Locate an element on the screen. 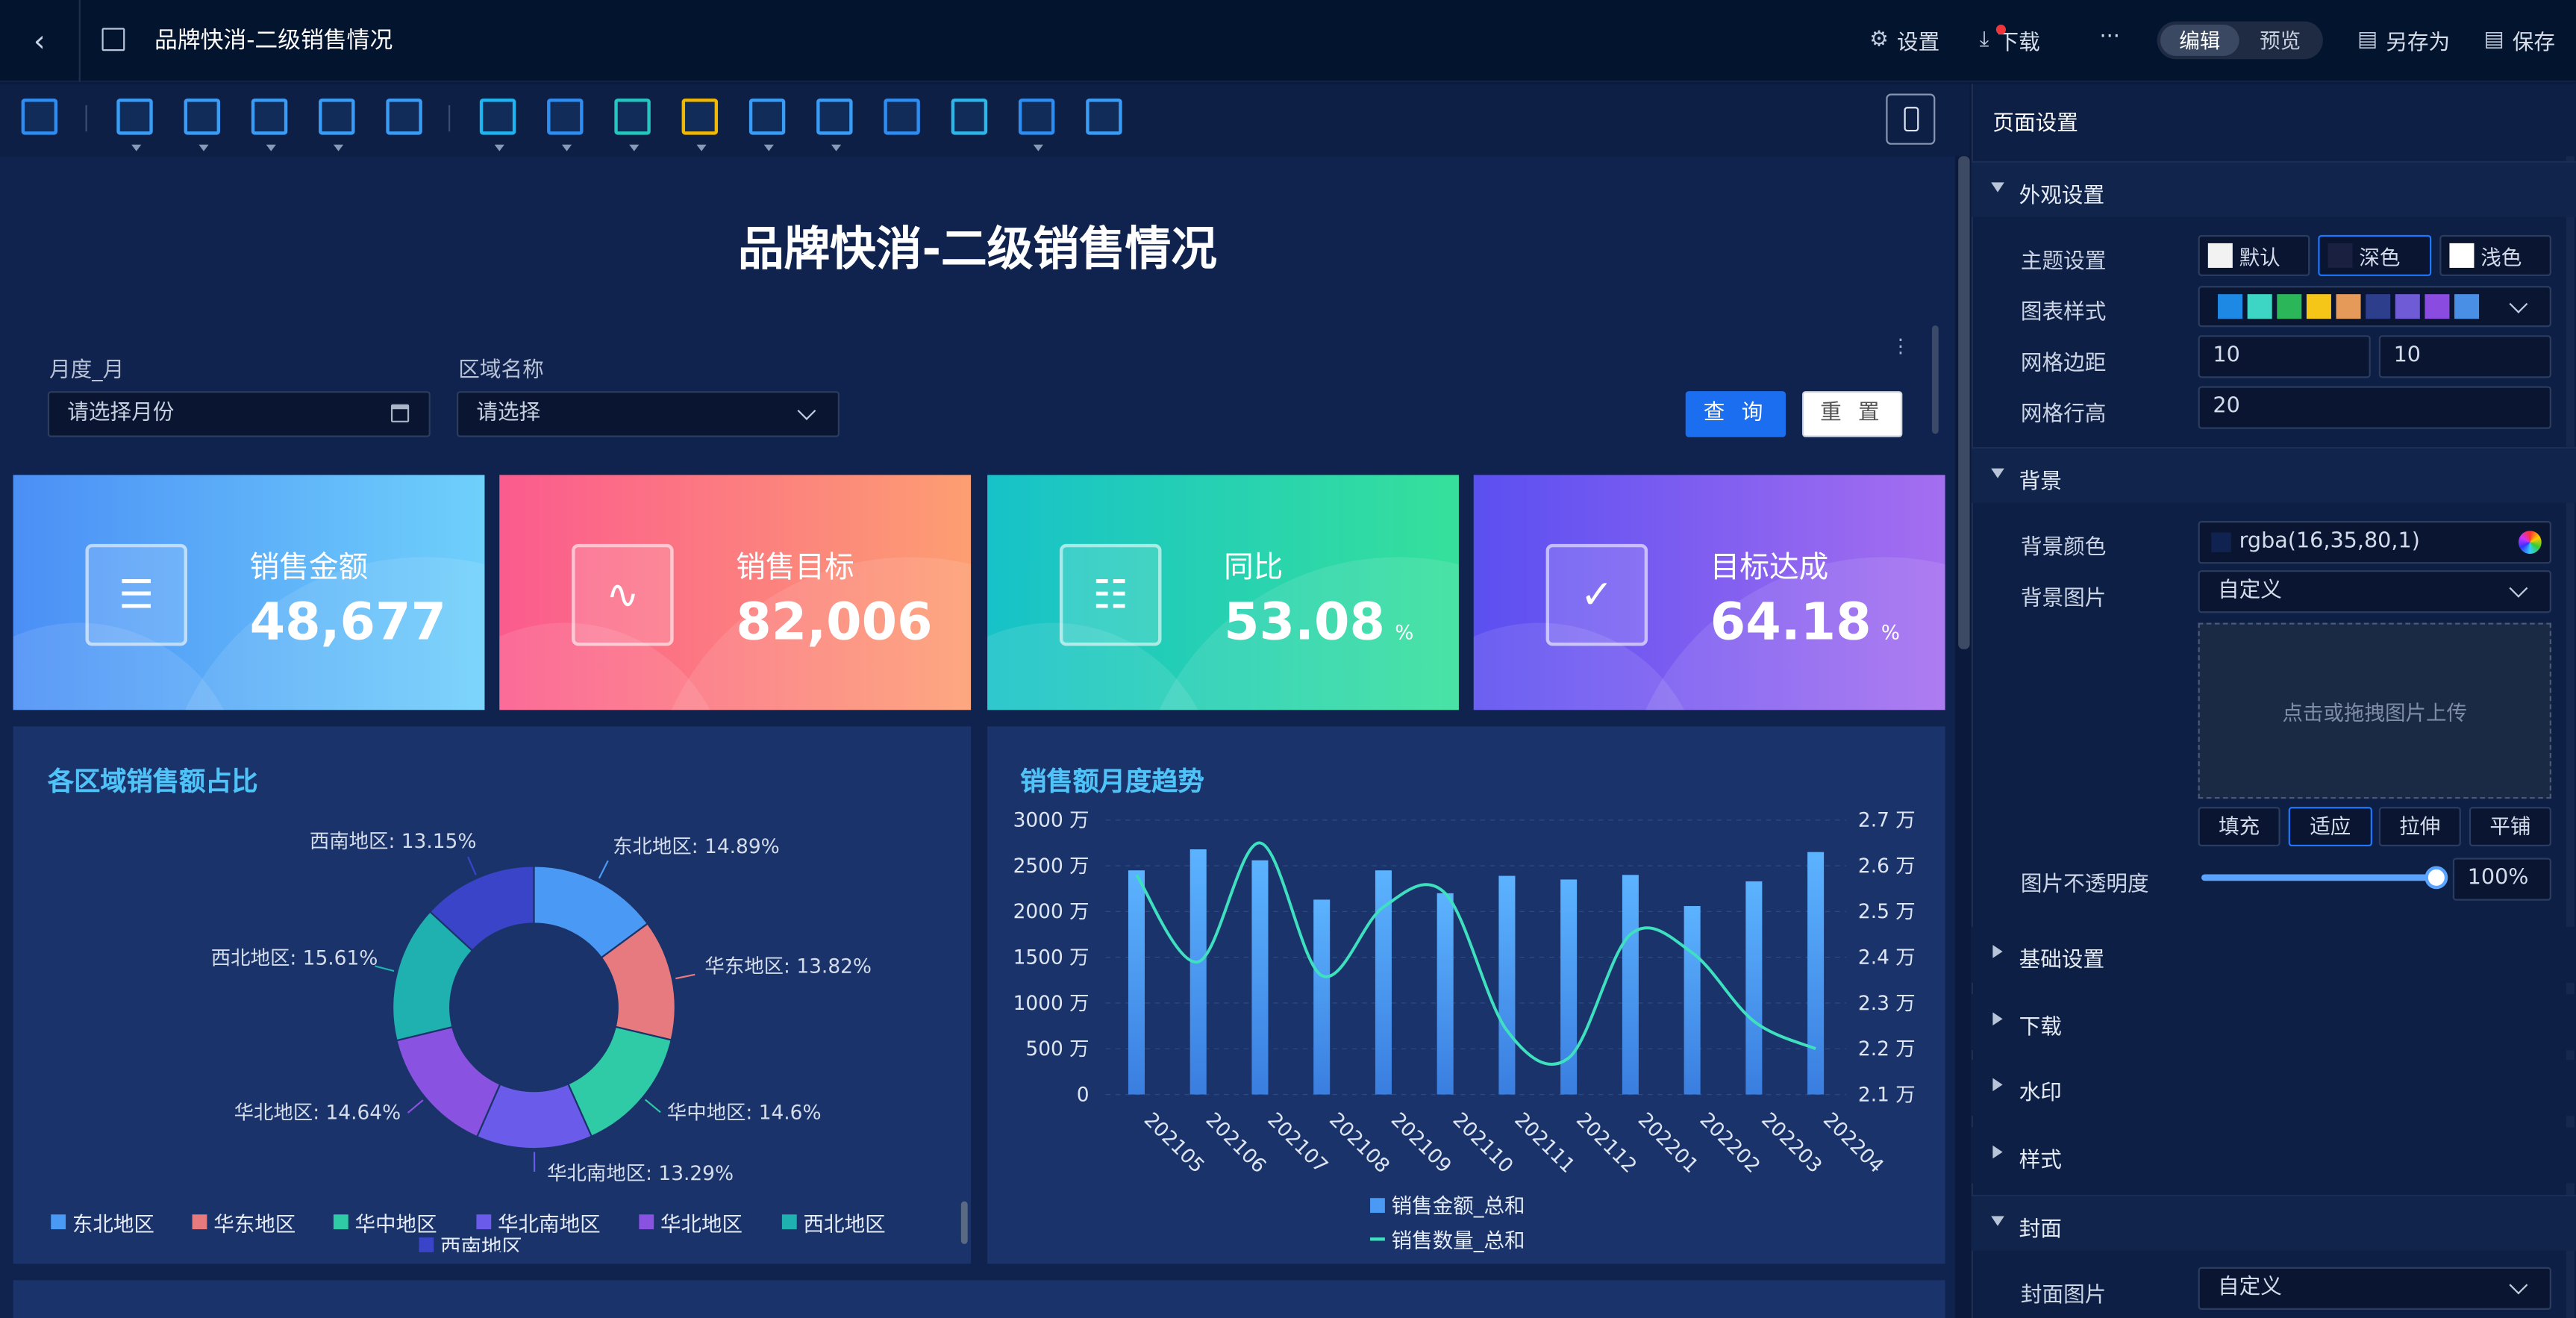  chevron-down-icon is located at coordinates (806, 411).